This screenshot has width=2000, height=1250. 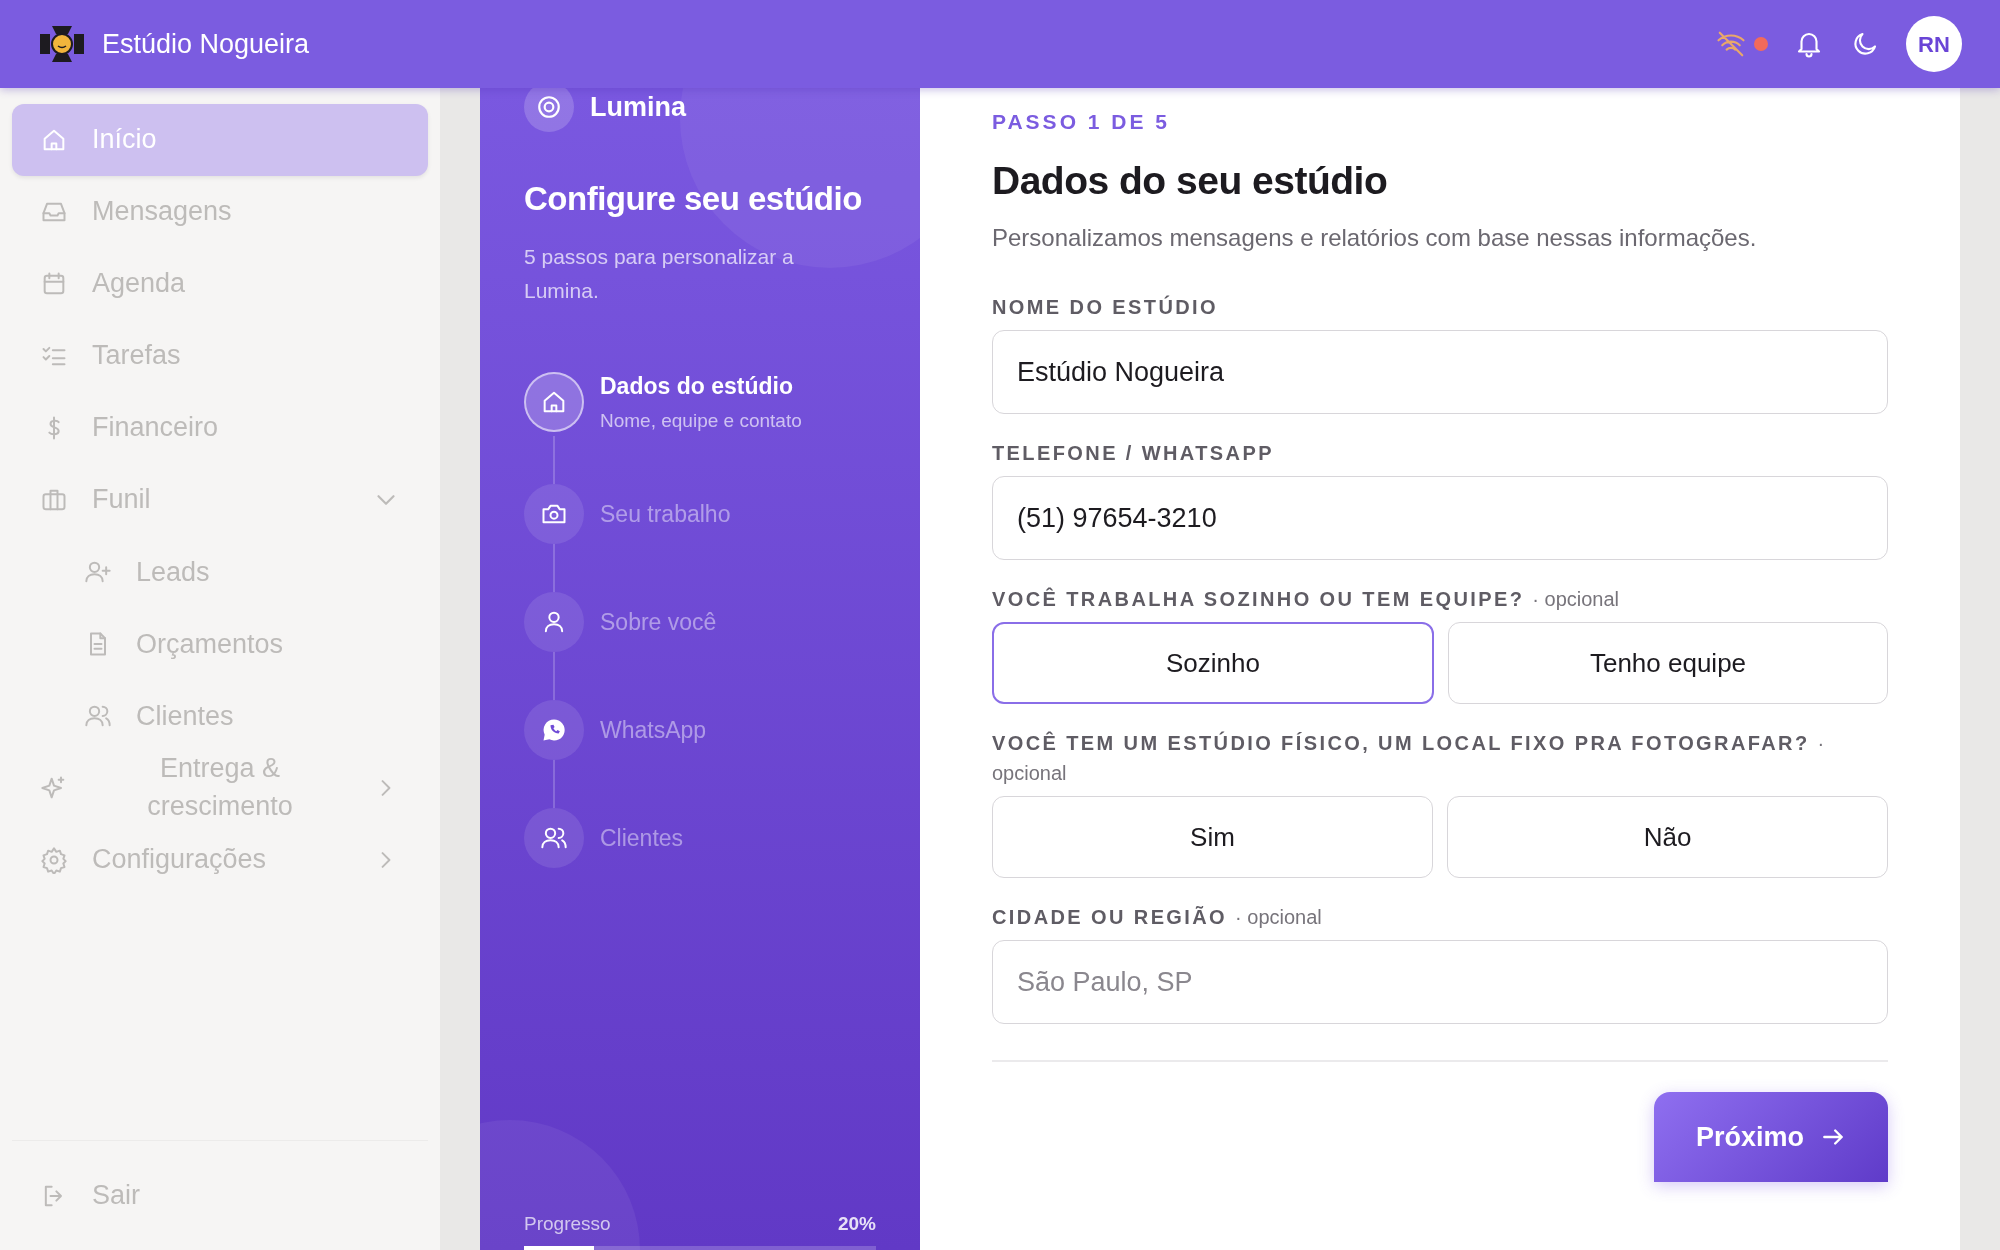 What do you see at coordinates (659, 274) in the screenshot?
I see `wizard-subtitle: 5 passos para personalizar a Lumina.` at bounding box center [659, 274].